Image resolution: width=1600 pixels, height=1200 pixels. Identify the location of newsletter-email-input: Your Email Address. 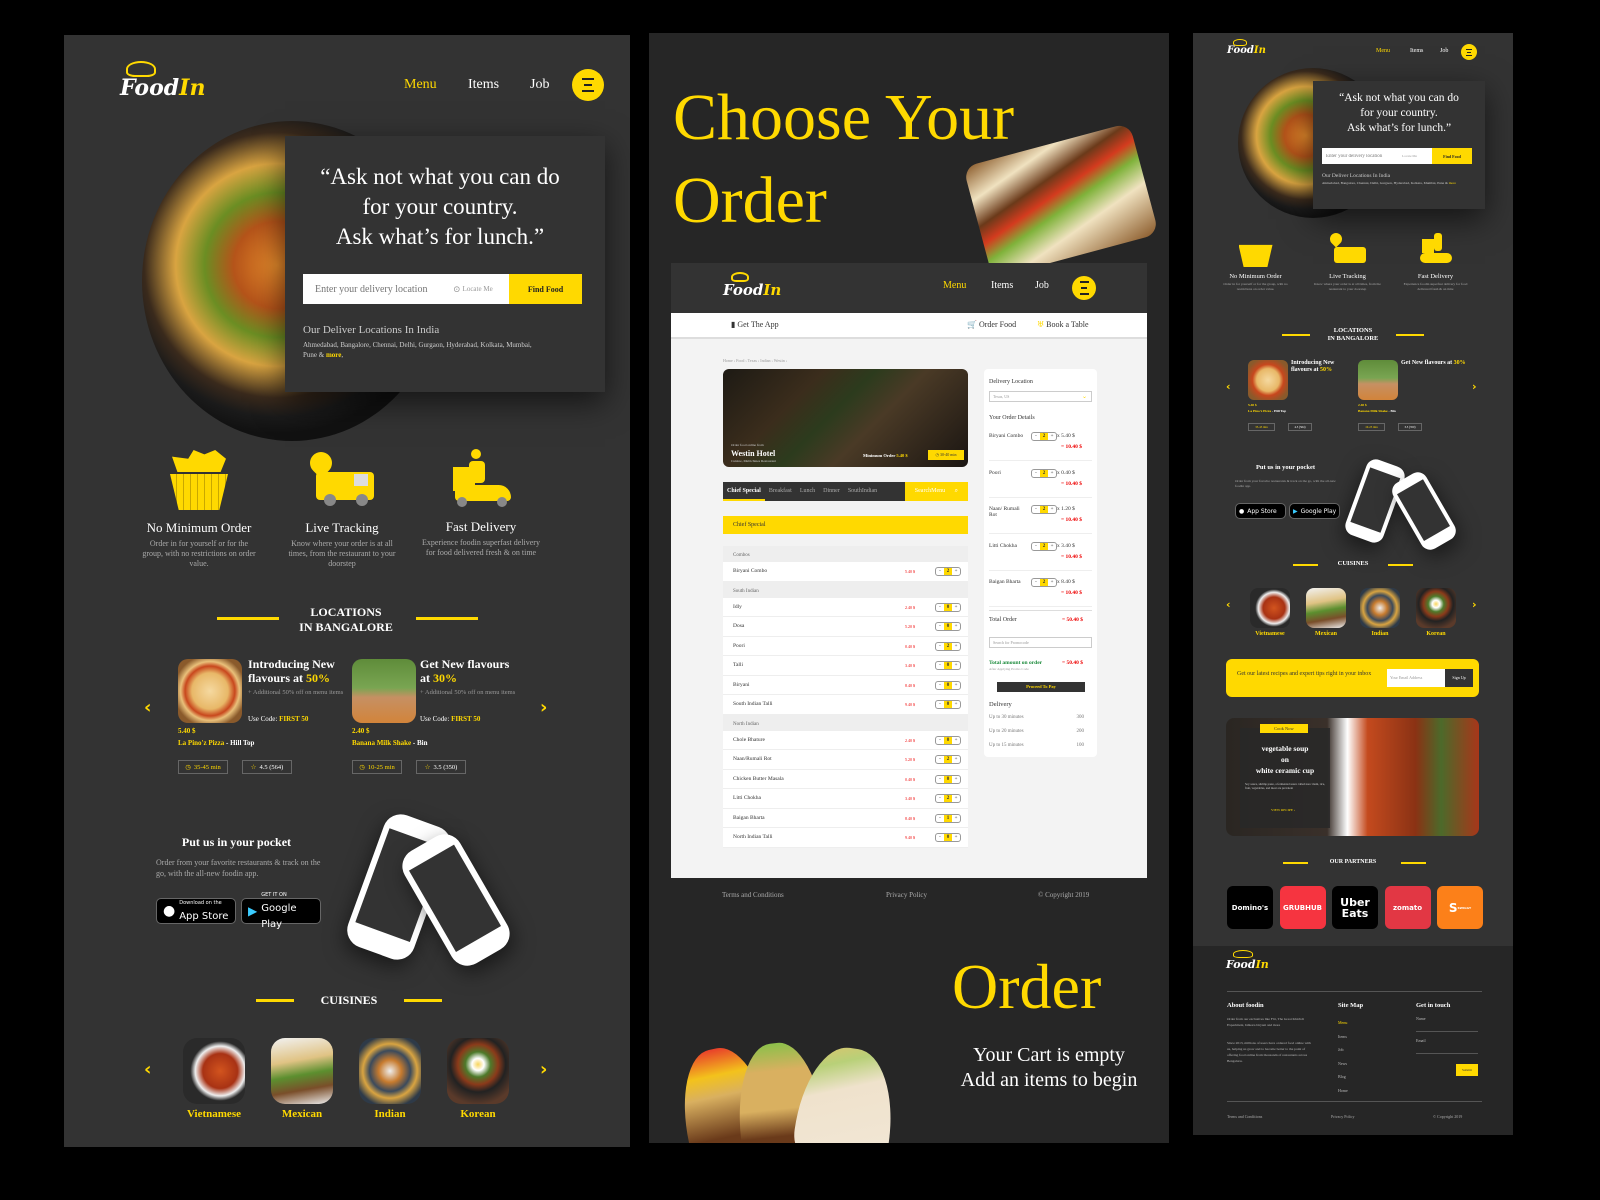
(1416, 678).